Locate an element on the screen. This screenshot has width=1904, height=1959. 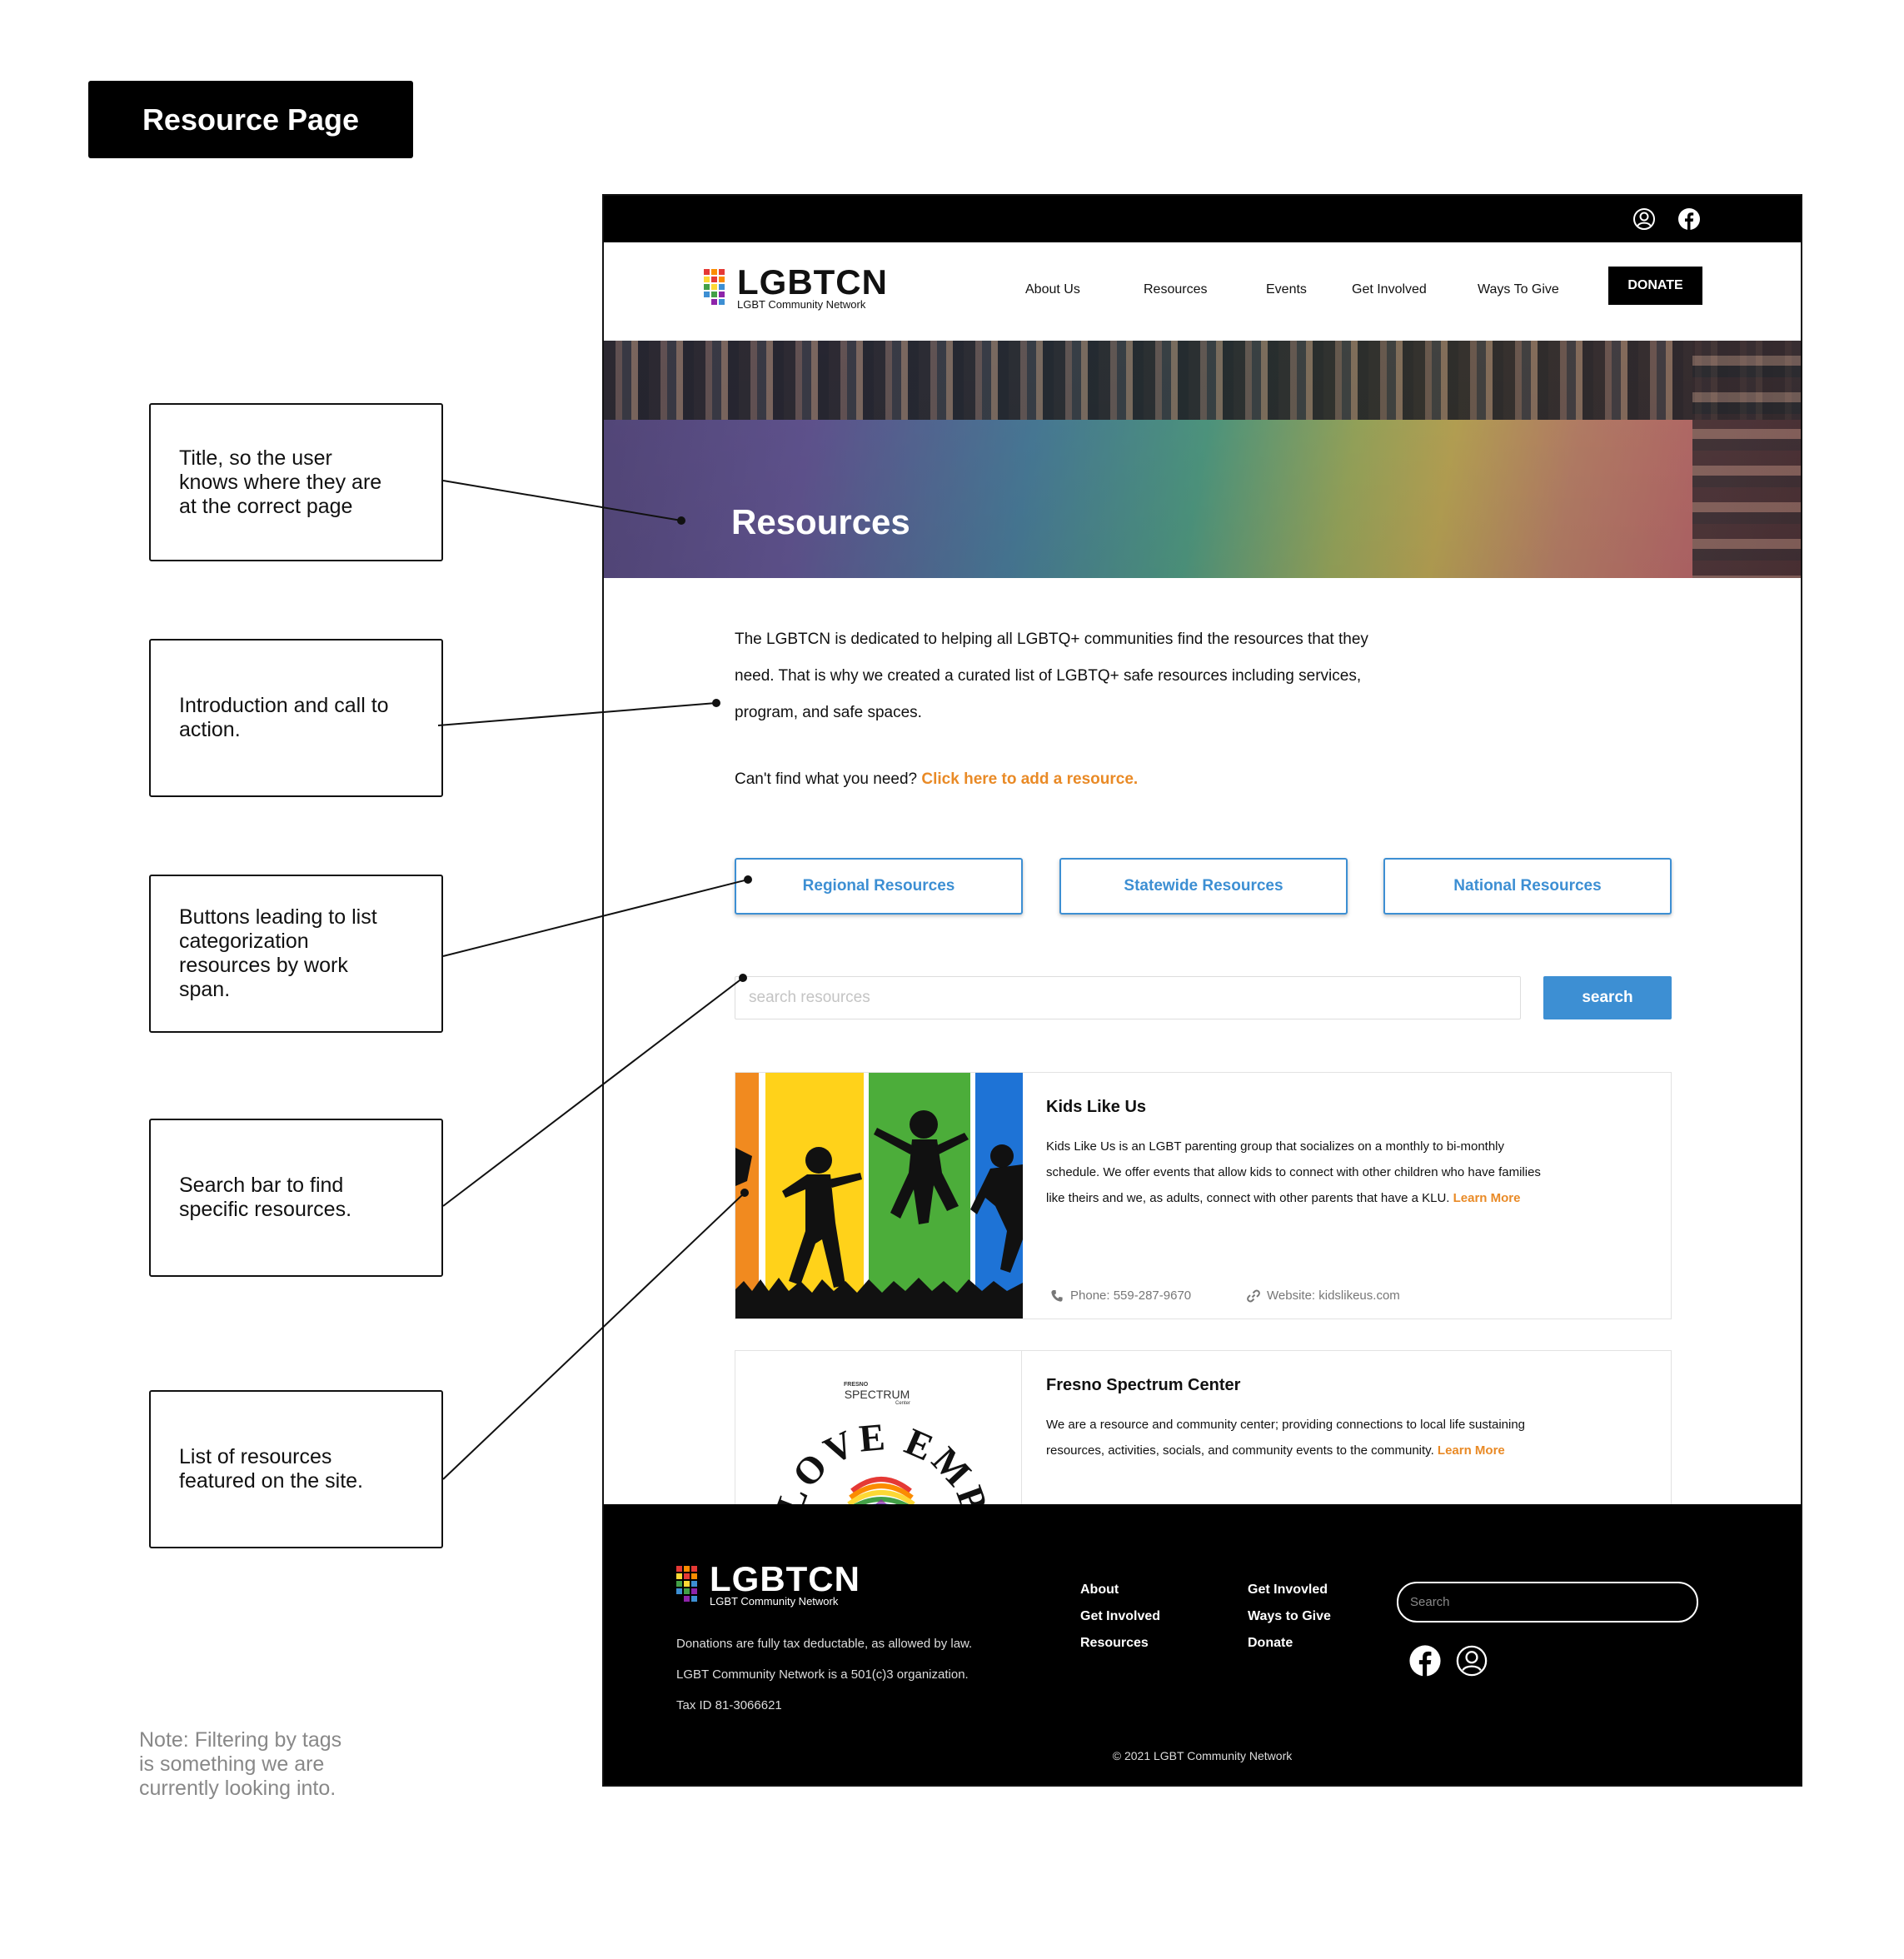
add-resource-link: Click here to add a resource. is located at coordinates (1029, 779).